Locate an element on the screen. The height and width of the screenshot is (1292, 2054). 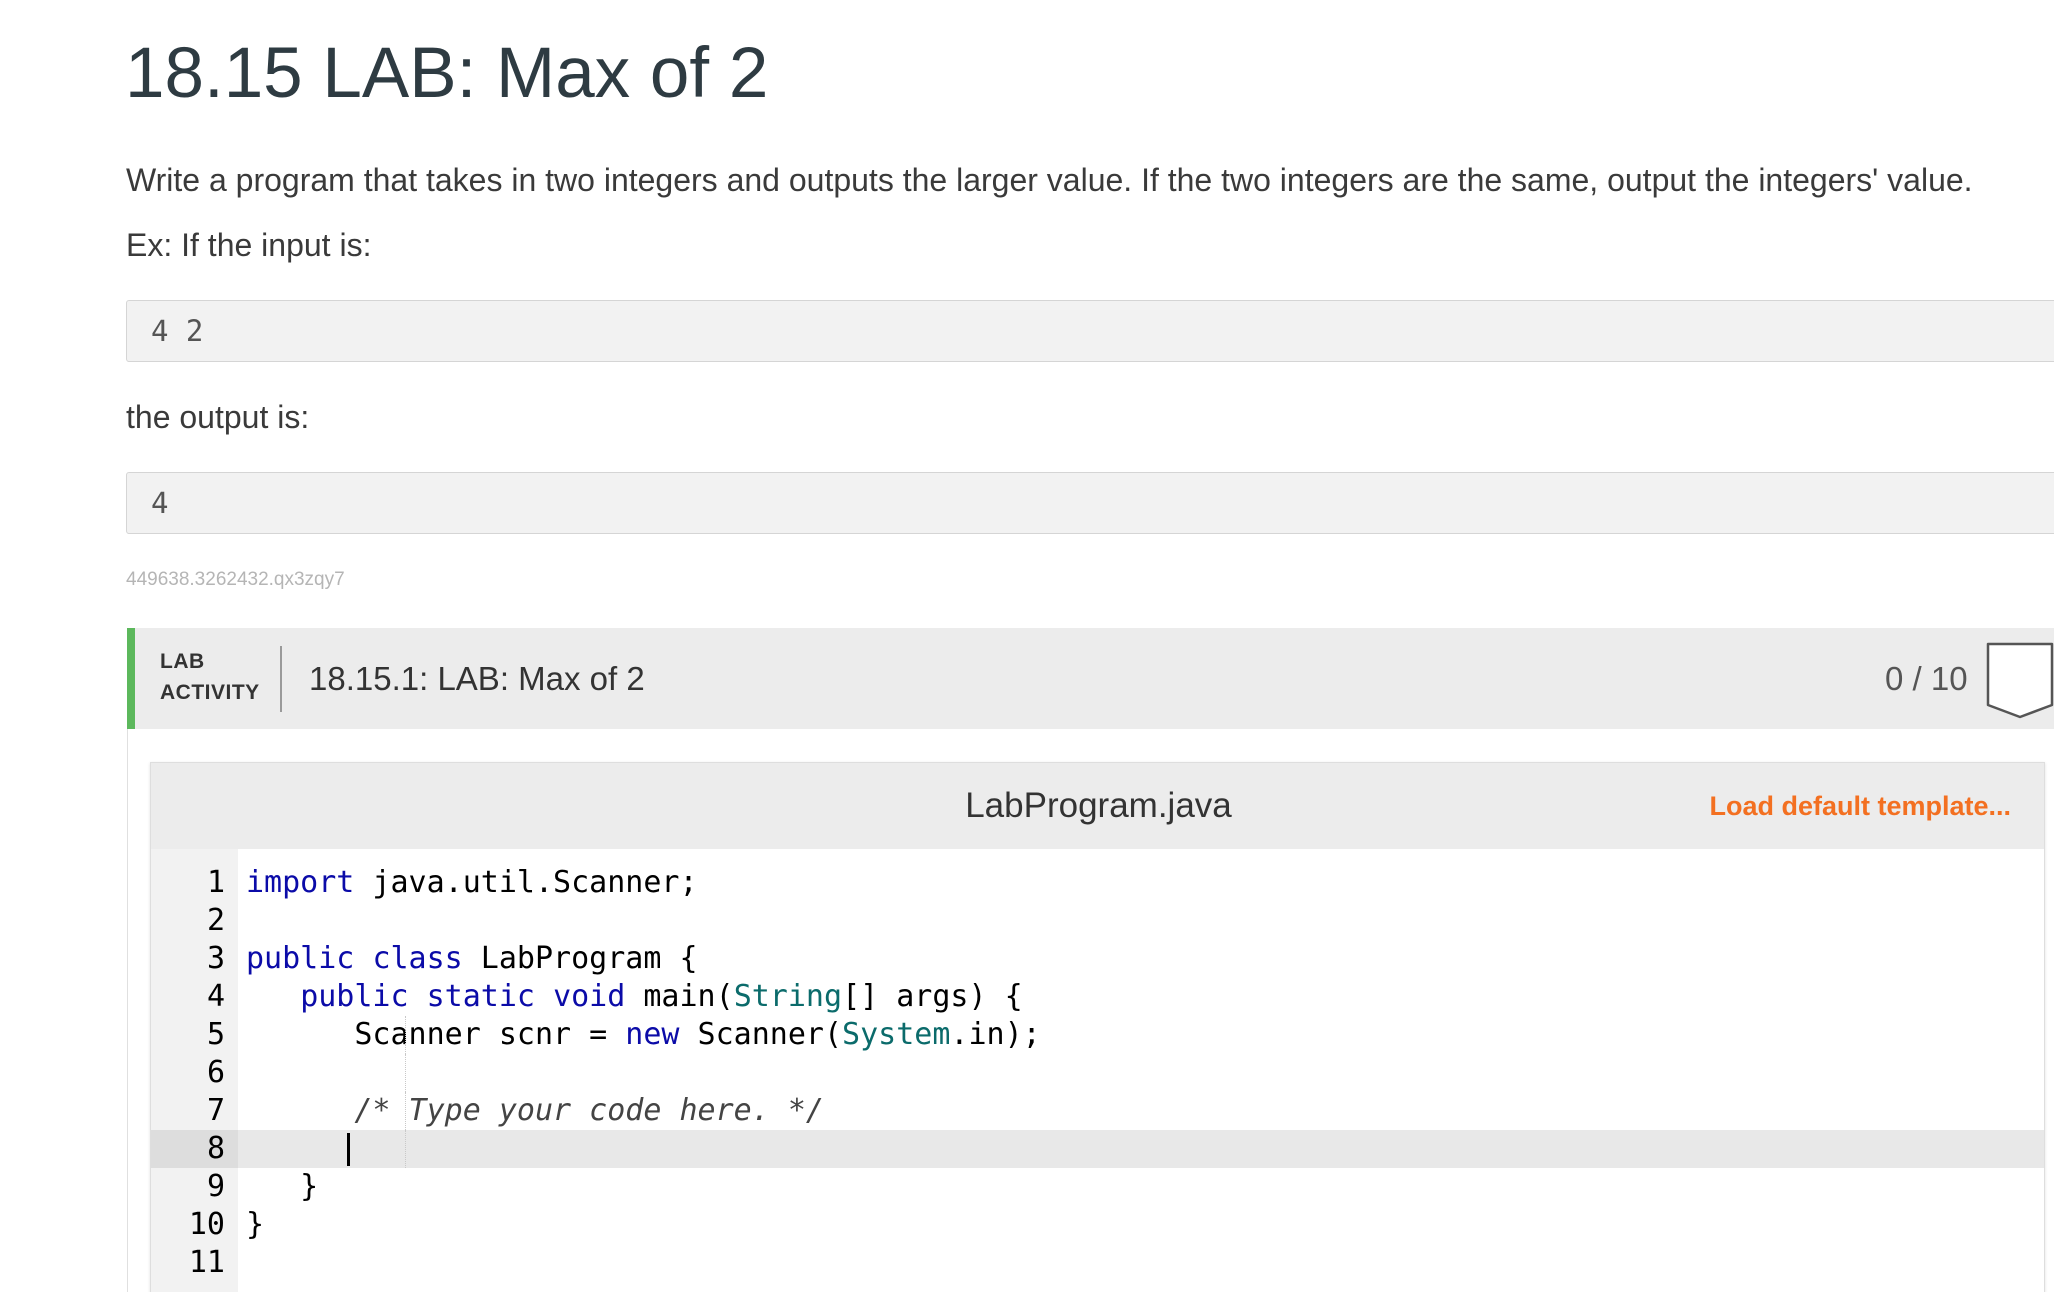
code-text: public static void main(String[] args) { is located at coordinates (634, 997).